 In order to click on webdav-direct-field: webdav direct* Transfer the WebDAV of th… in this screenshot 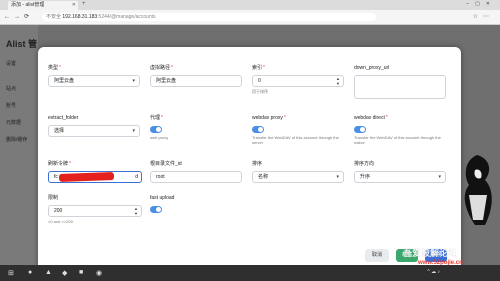, I will do `click(400, 130)`.